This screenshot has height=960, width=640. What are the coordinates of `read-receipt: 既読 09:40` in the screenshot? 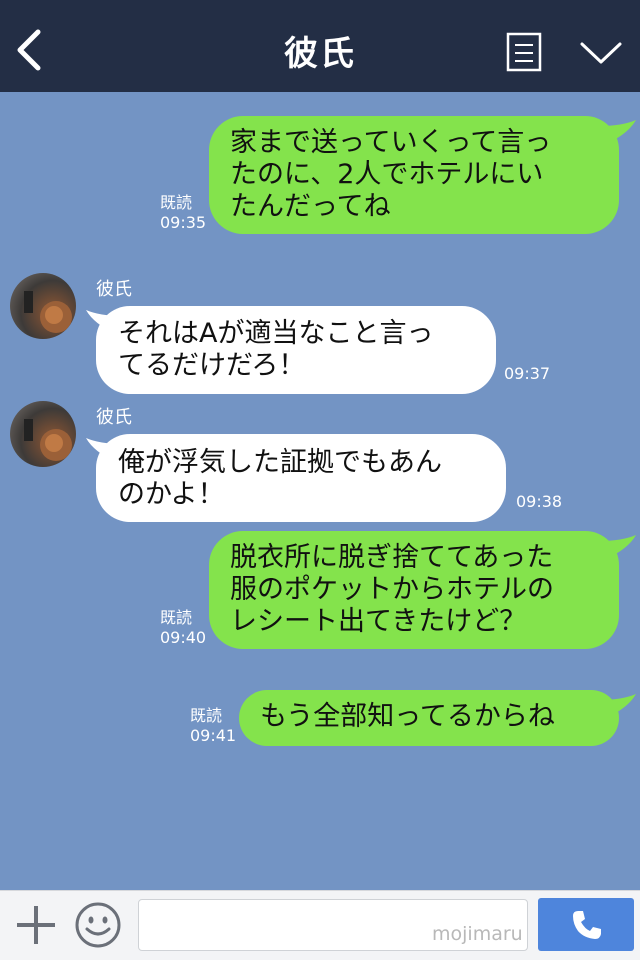 It's located at (183, 628).